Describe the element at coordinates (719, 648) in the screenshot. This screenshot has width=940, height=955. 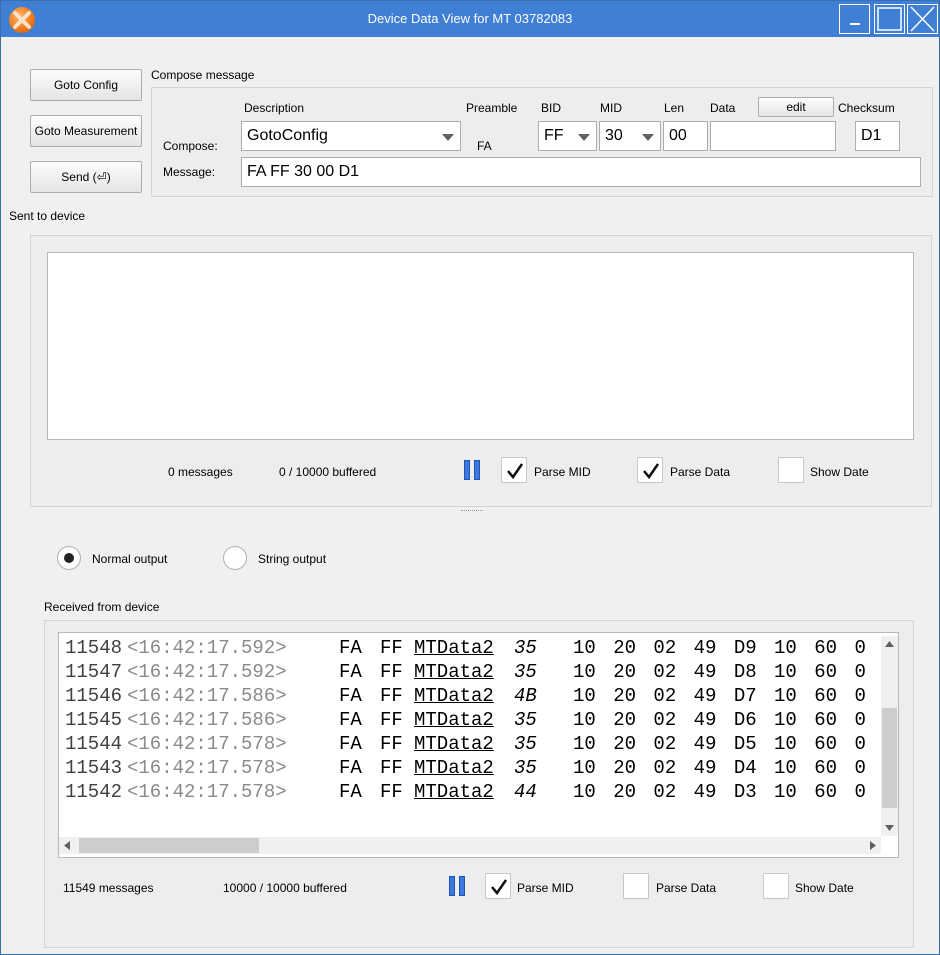
I see `row-data: 10 20 02 49 D9 10 60 0` at that location.